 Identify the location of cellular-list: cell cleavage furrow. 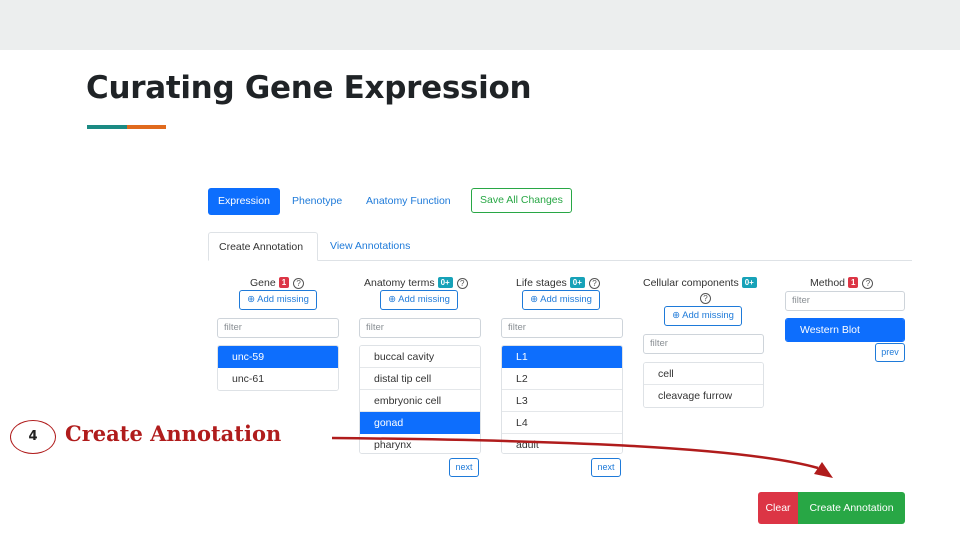
(703, 385).